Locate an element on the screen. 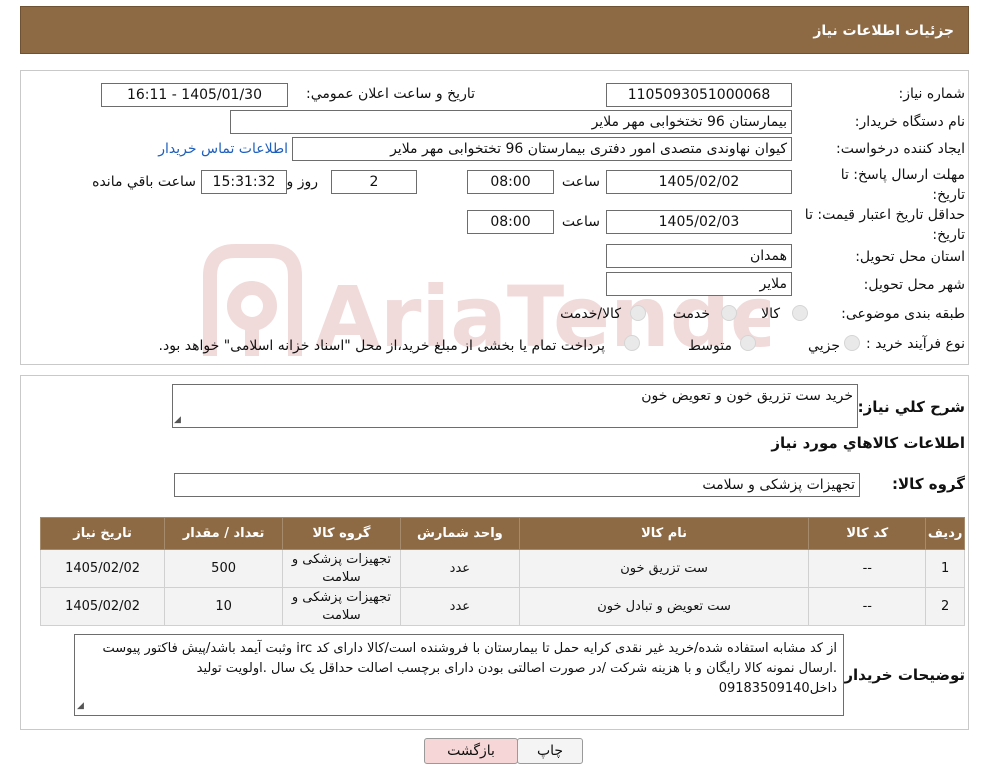  announce-label: تاریخ و ساعت اعلان عمومي: is located at coordinates (390, 94).